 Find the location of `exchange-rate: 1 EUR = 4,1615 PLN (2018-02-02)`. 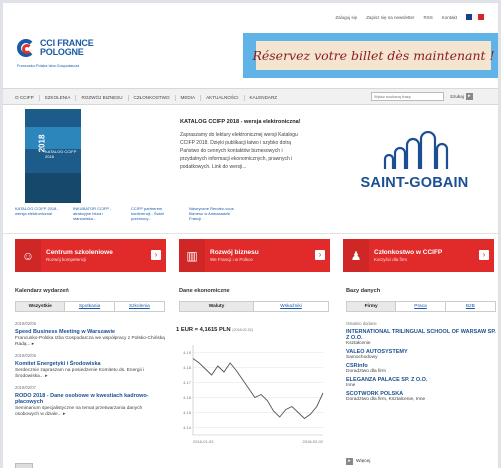

exchange-rate: 1 EUR = 4,1615 PLN (2018-02-02) is located at coordinates (214, 330).